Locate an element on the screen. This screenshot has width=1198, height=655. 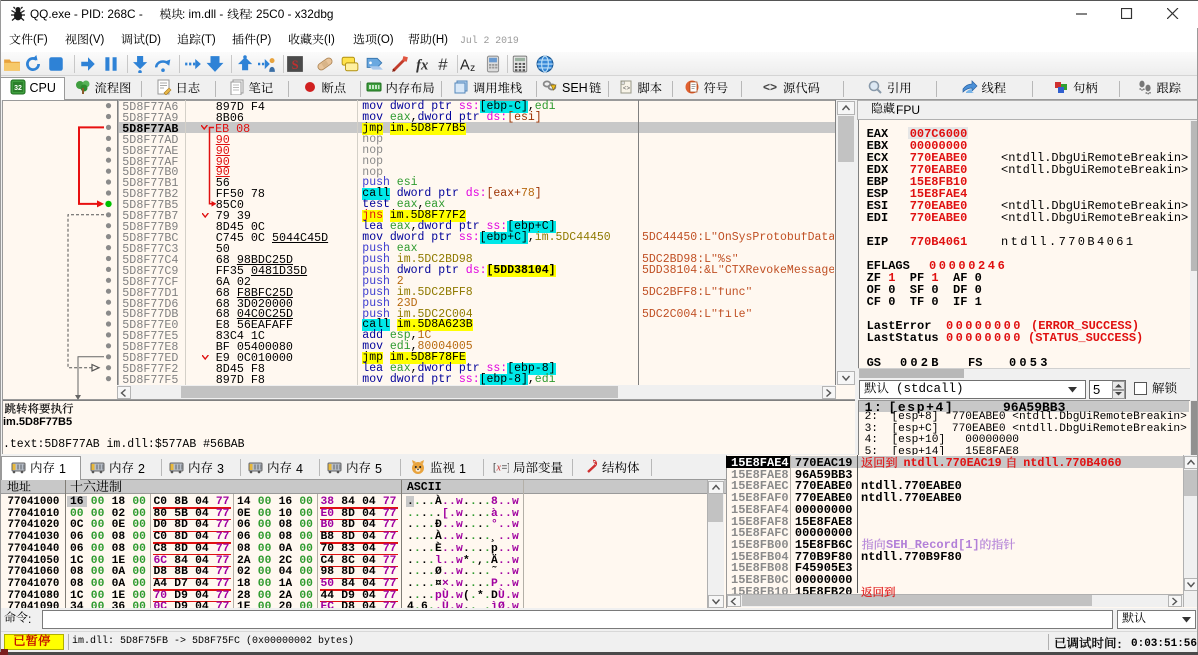
svg-text: S is located at coordinates (295, 65).